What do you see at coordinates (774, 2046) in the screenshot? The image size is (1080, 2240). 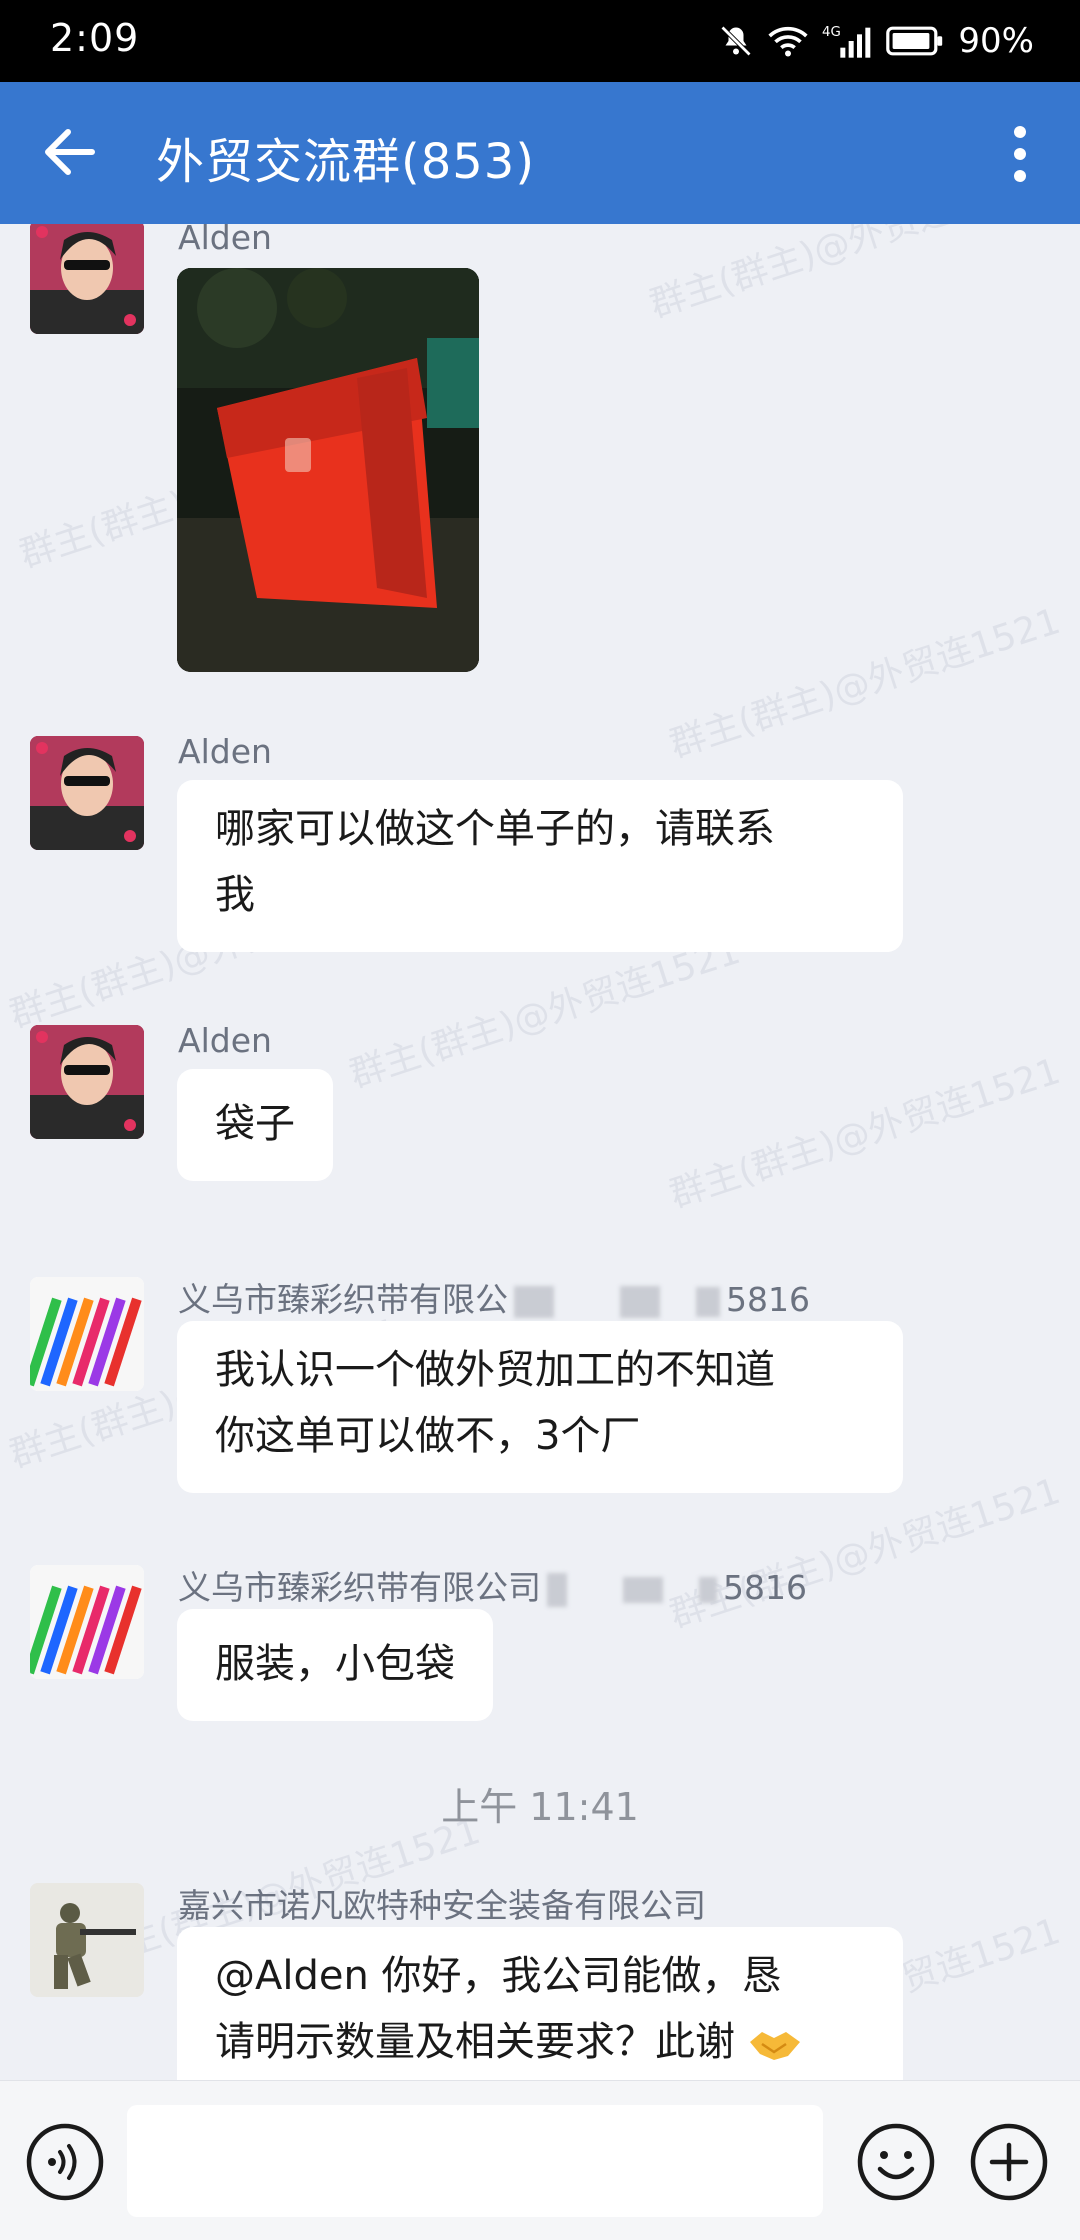 I see `handshake-emoji-icon` at bounding box center [774, 2046].